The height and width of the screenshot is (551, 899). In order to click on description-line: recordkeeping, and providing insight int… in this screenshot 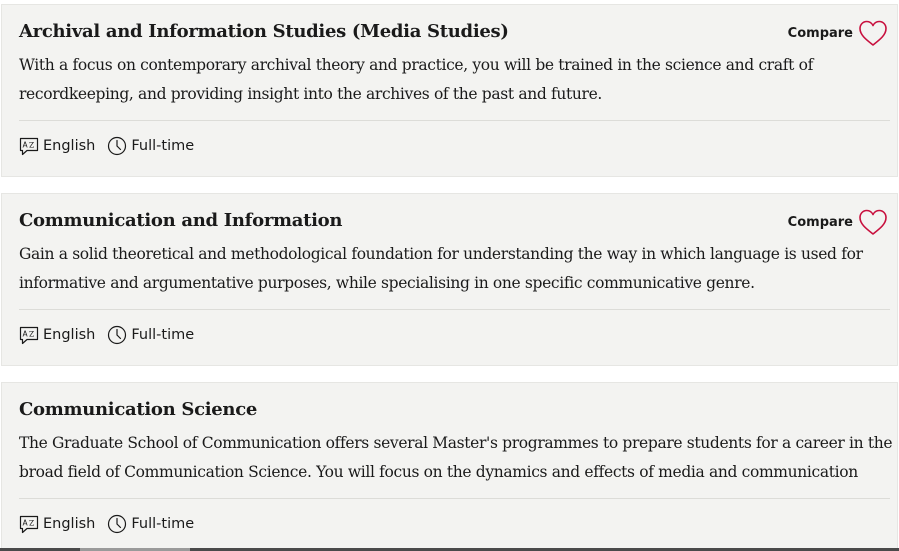, I will do `click(310, 94)`.